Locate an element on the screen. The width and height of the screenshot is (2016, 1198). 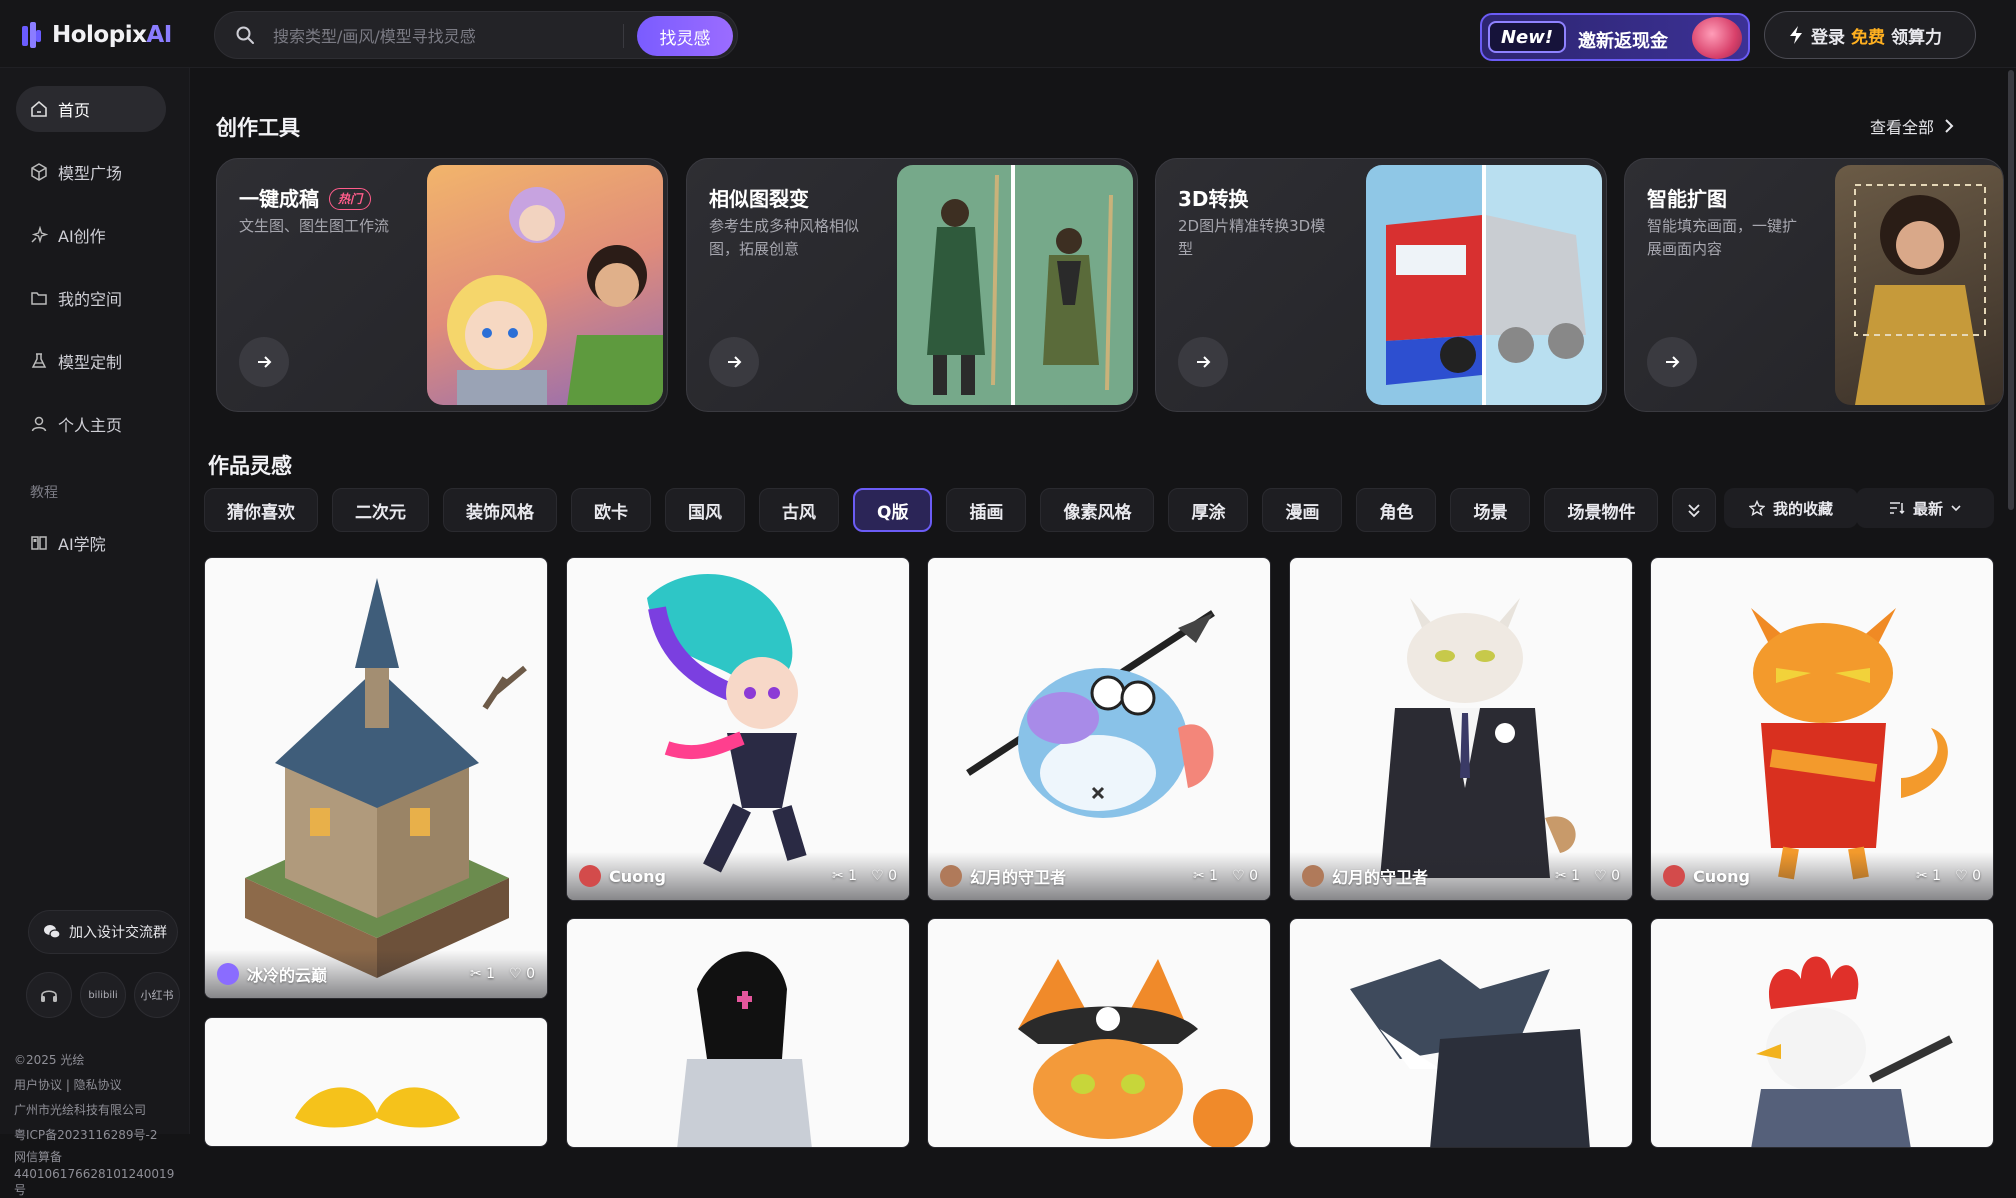
login-button: 登录 免费 领算力 is located at coordinates (1870, 35).